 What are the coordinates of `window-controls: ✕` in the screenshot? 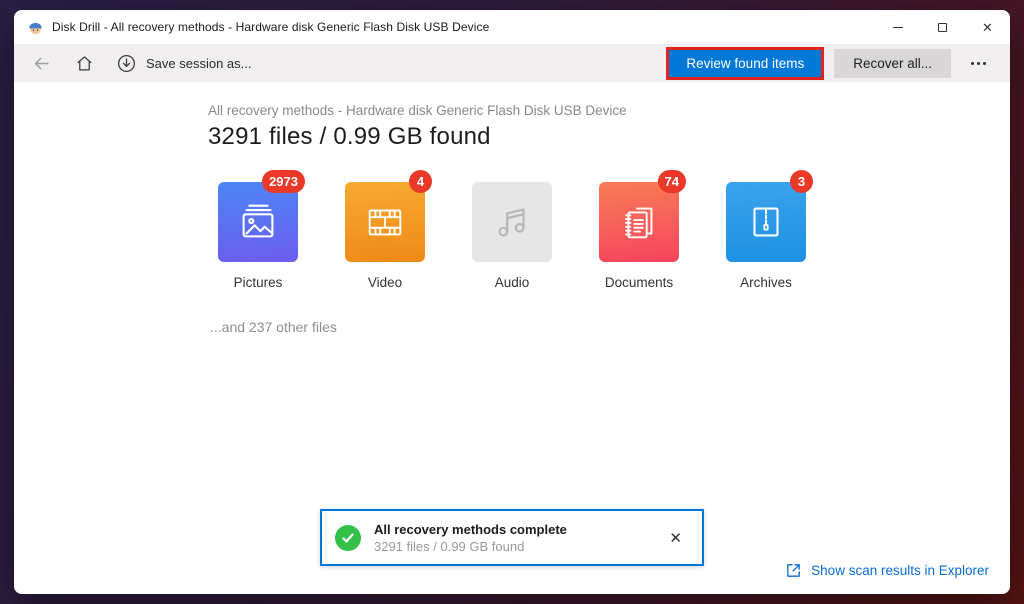 It's located at (942, 27).